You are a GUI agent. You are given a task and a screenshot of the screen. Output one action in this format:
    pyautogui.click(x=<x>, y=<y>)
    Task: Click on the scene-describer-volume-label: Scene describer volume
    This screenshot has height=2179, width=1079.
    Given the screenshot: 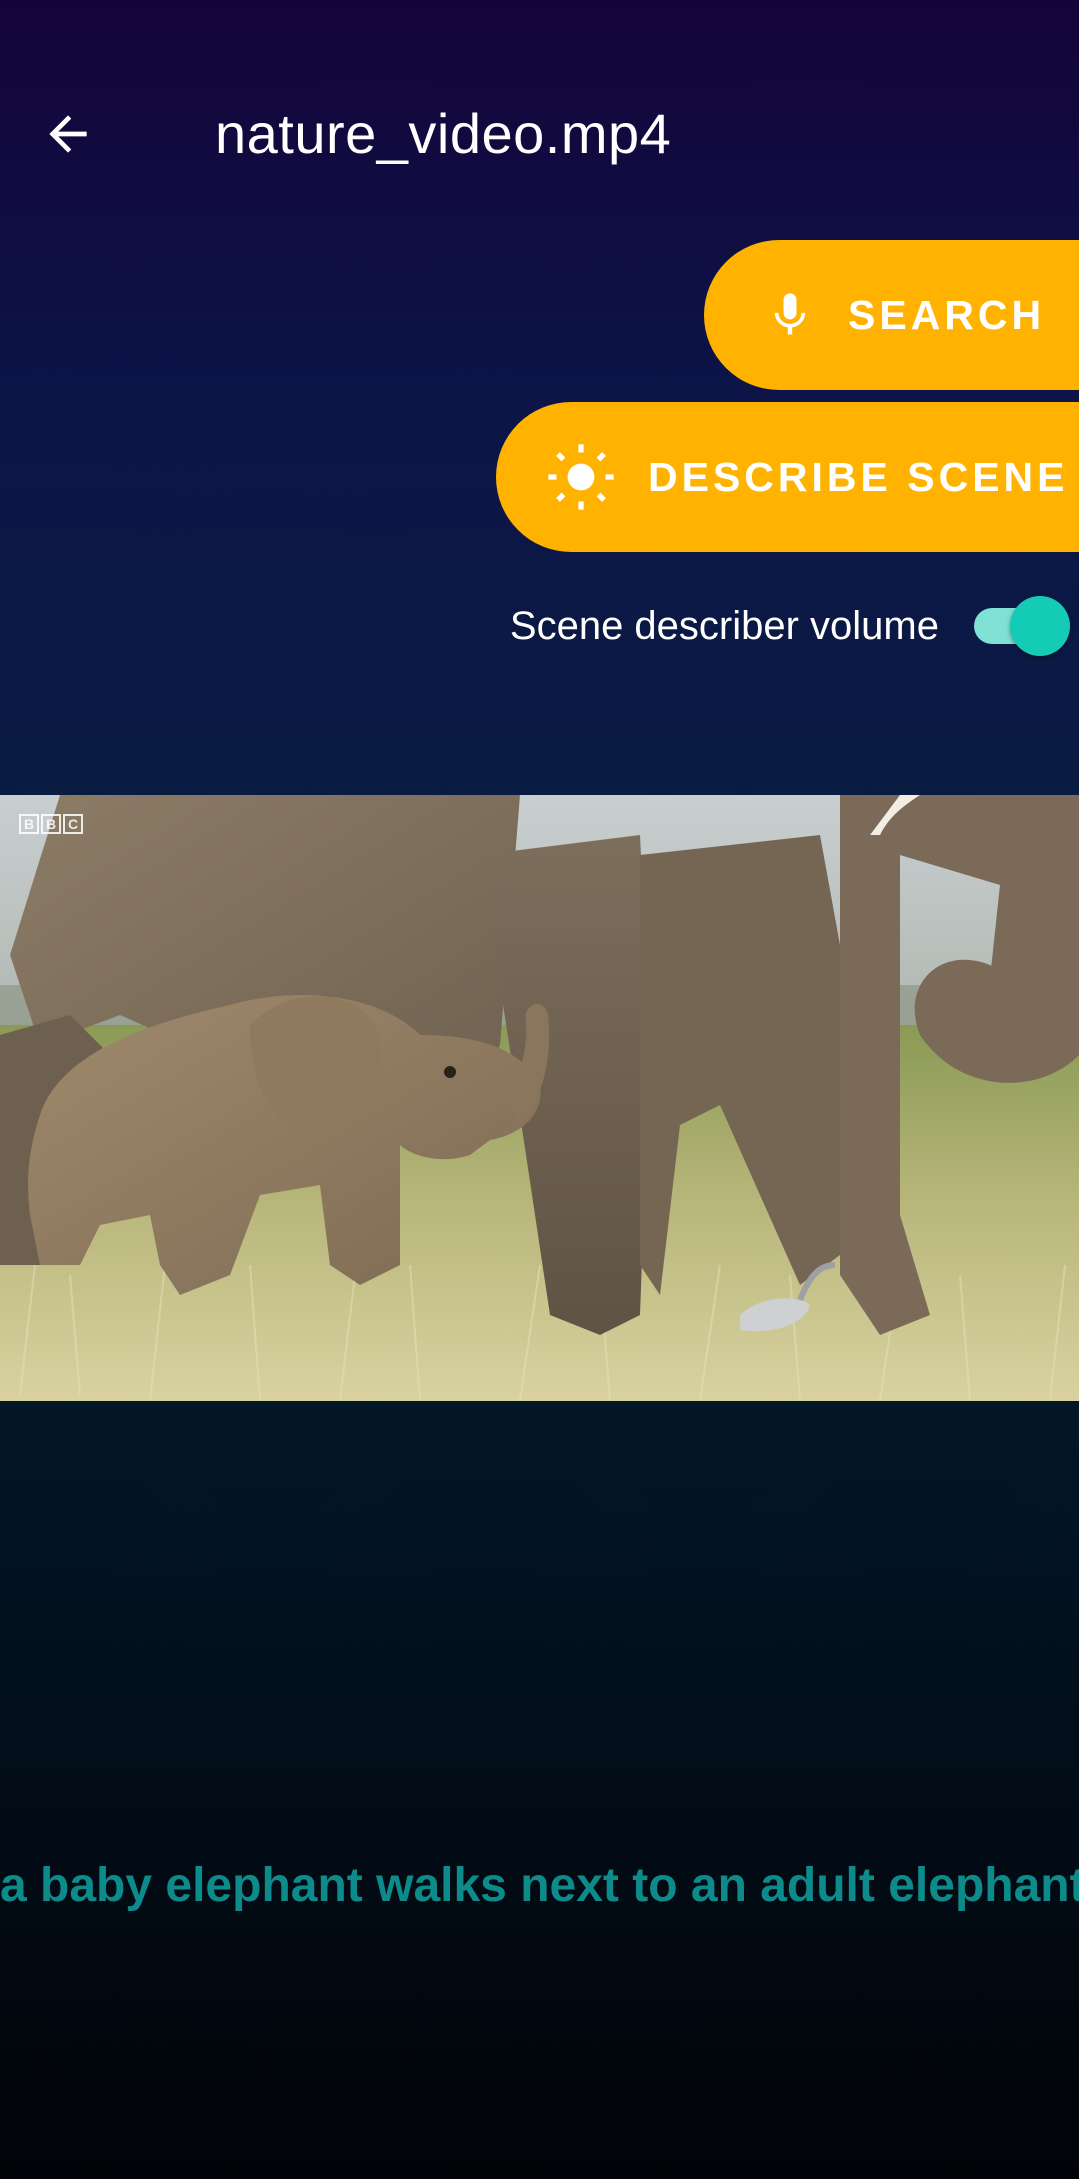 What is the action you would take?
    pyautogui.click(x=724, y=626)
    